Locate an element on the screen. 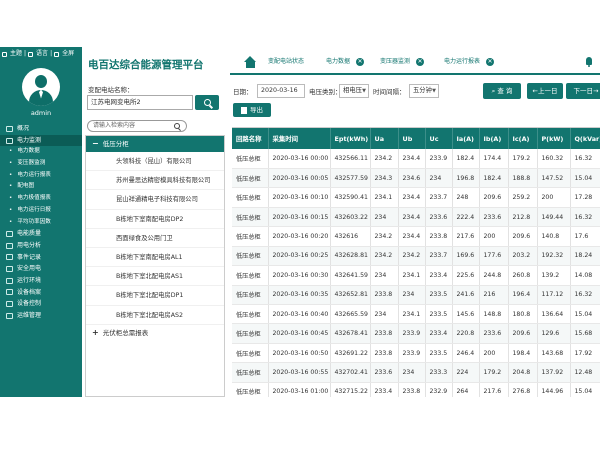 The width and height of the screenshot is (600, 450). column-header: 采集时间 is located at coordinates (299, 138).